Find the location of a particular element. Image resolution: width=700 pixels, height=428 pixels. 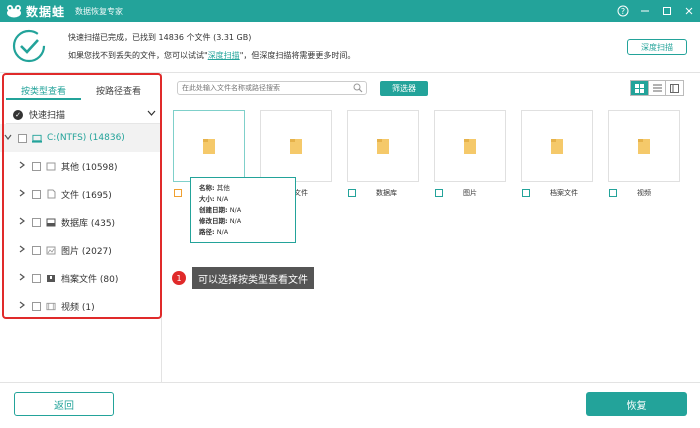

tree-item-database: 数据库 (435) is located at coordinates (80, 222).